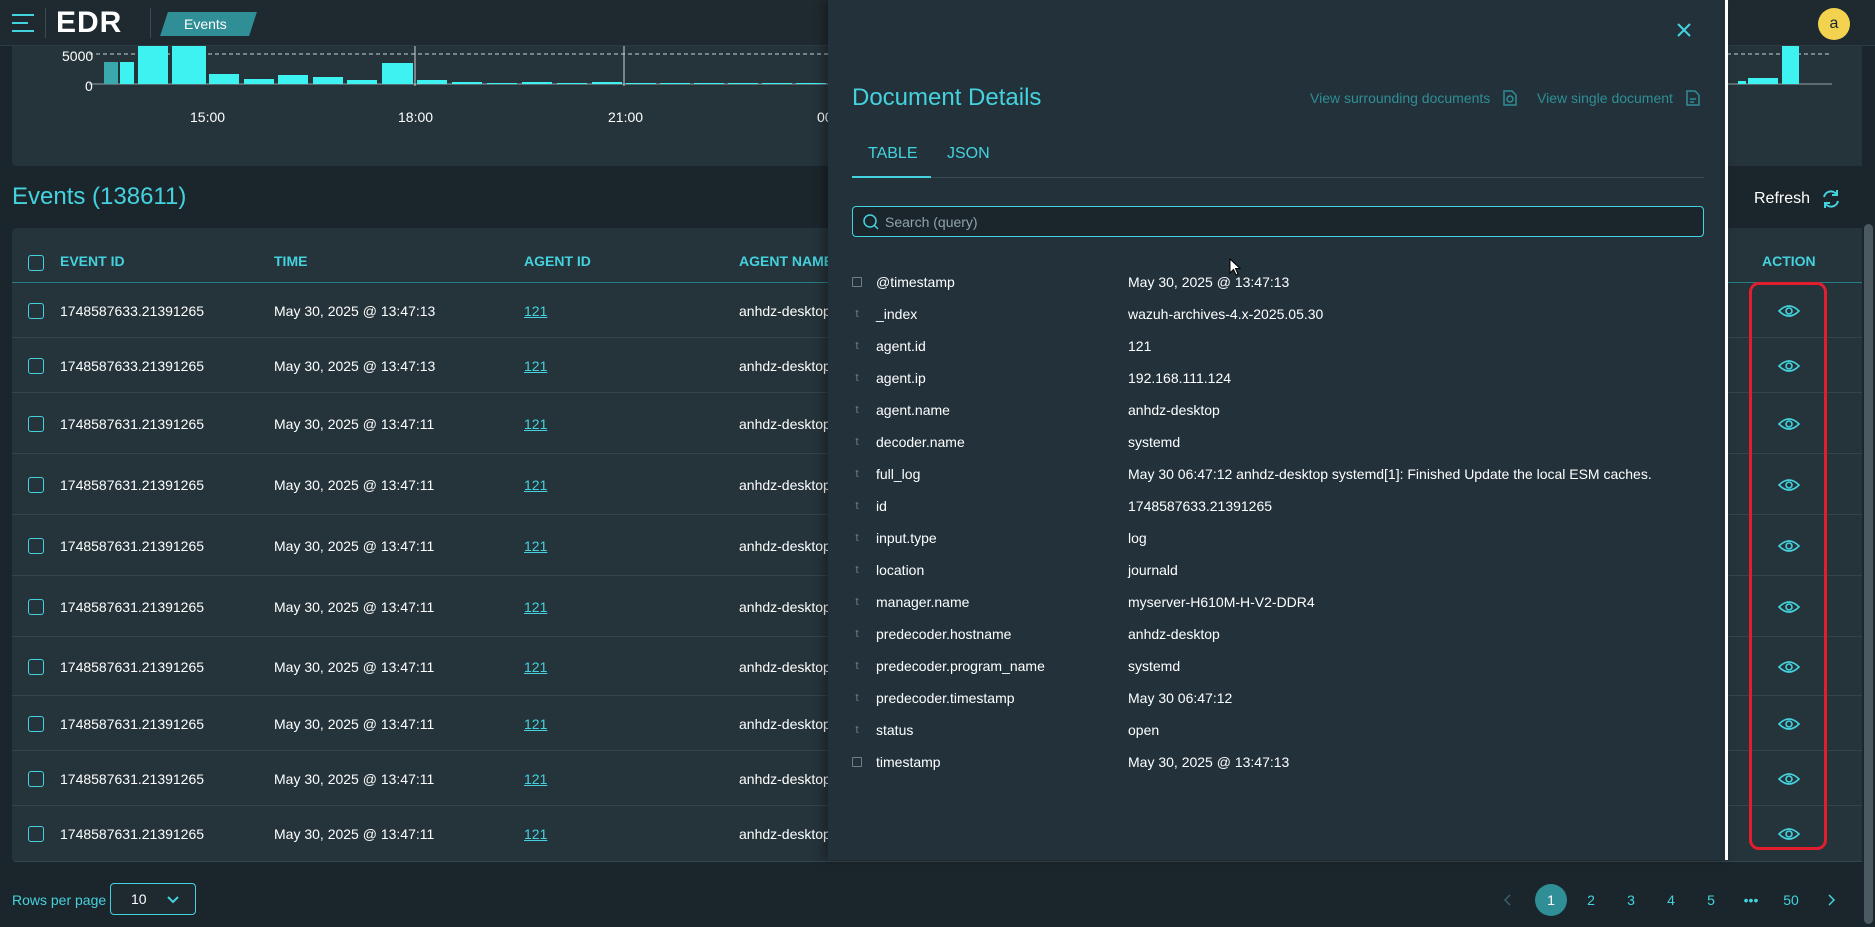  I want to click on field-name: _index, so click(897, 314).